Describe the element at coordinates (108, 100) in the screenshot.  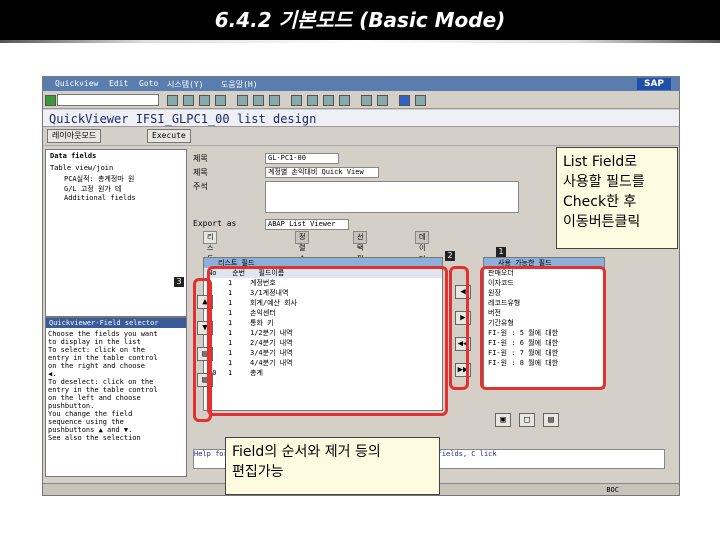
I see `command-field` at that location.